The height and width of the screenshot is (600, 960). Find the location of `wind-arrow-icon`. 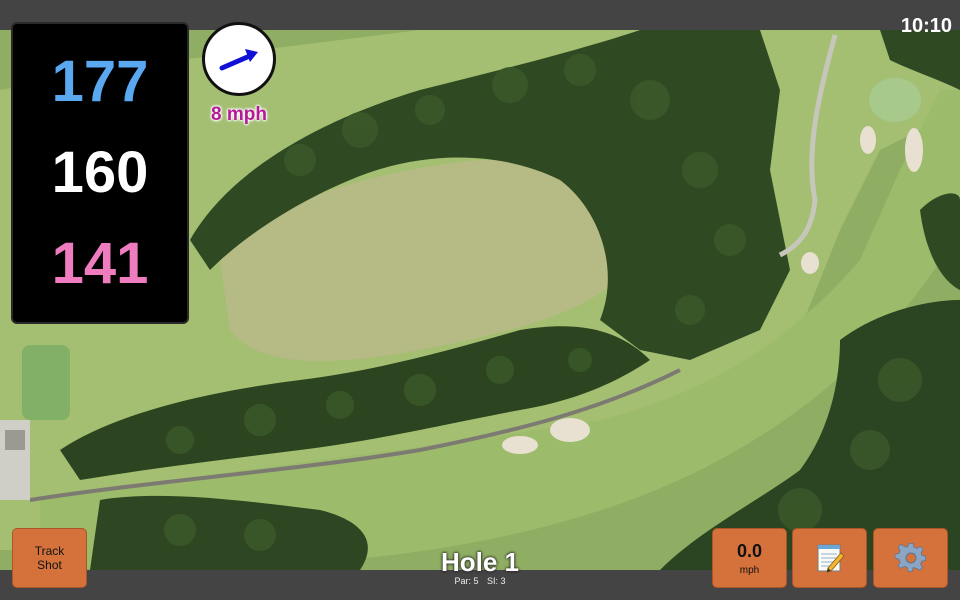

wind-arrow-icon is located at coordinates (238, 60).